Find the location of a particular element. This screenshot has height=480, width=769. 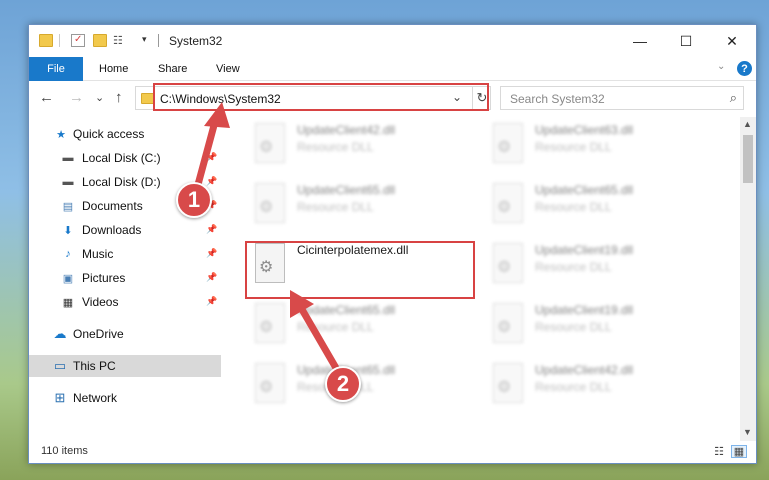

callout-1: 1 is located at coordinates (194, 200).